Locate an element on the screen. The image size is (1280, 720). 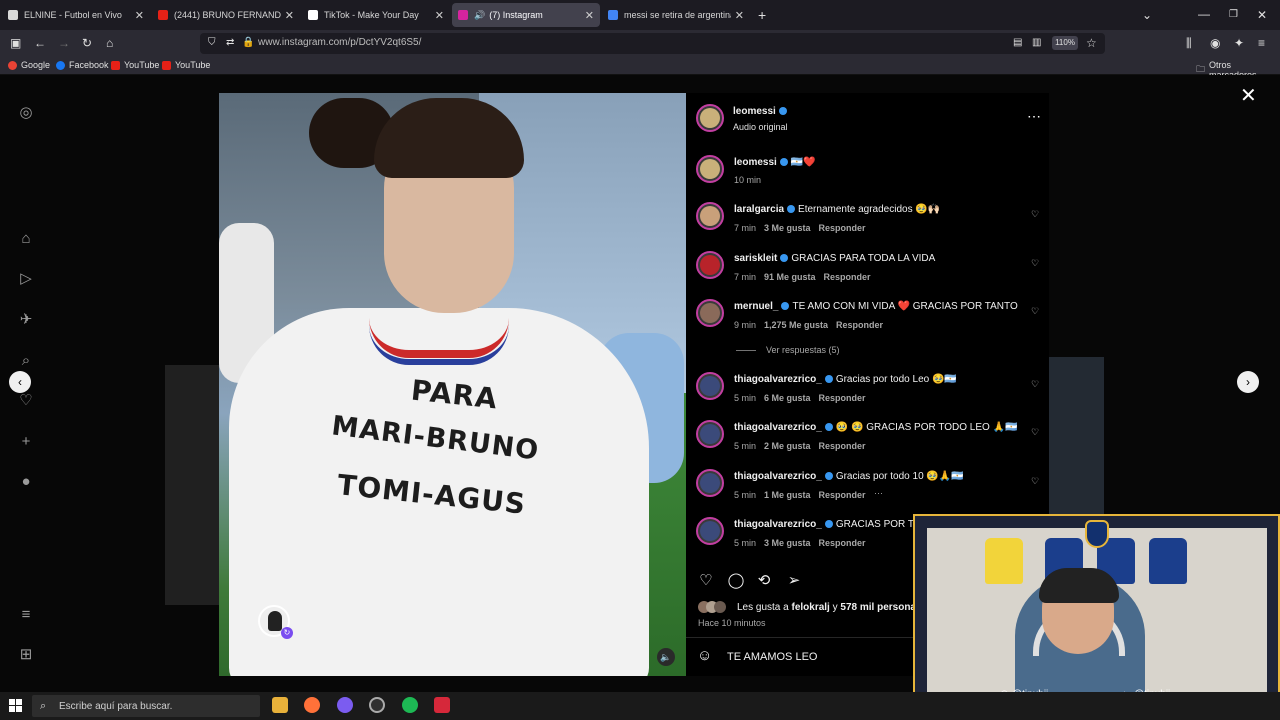
instagram-logo-icon: ◎ is located at coordinates (26, 113).